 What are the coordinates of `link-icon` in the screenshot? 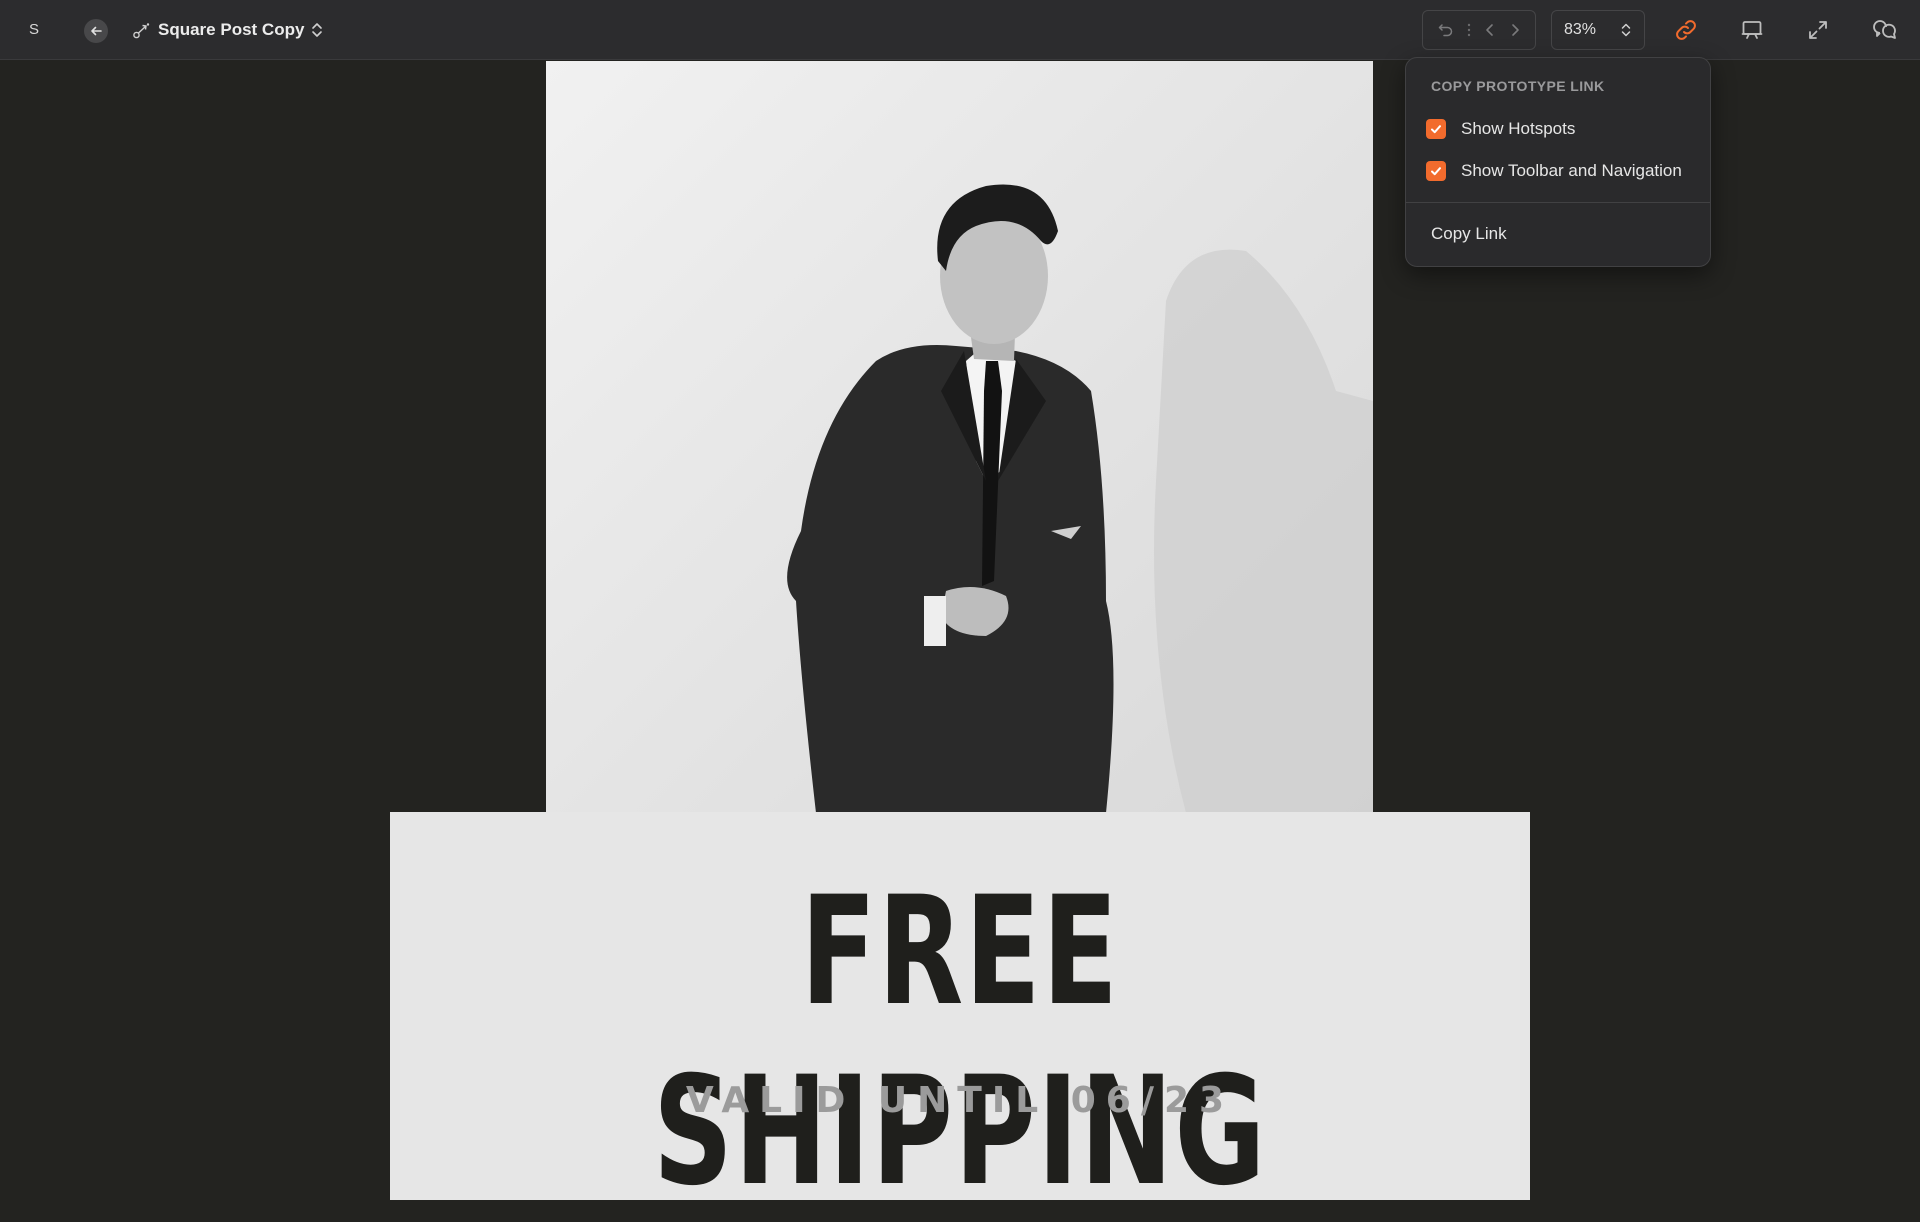 It's located at (1686, 30).